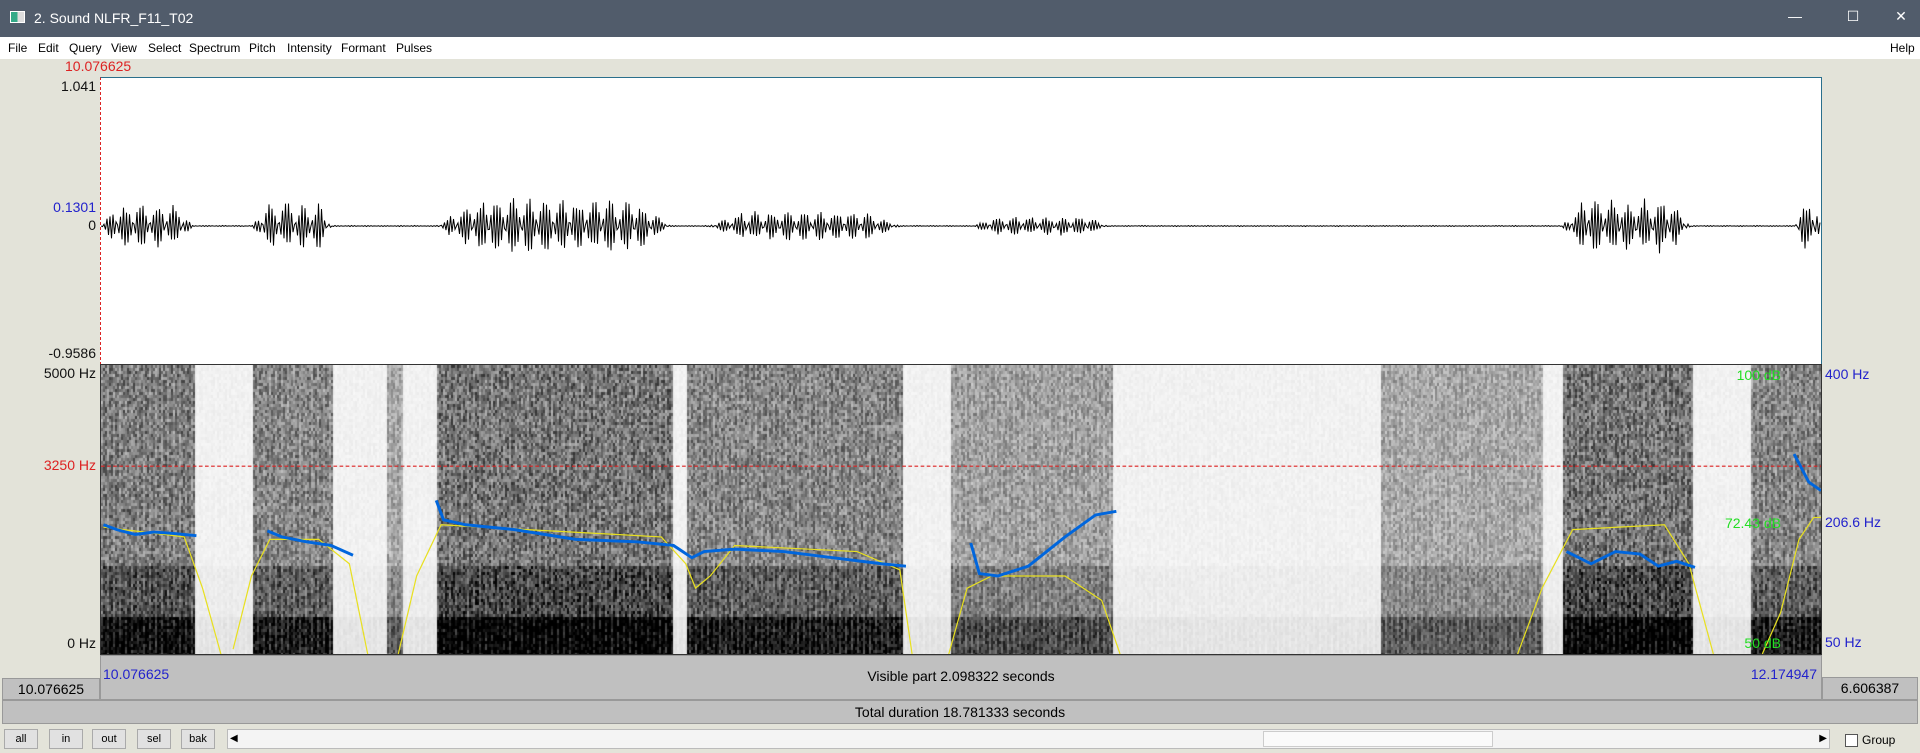 This screenshot has width=1920, height=753. I want to click on visible-end: 12.174947, so click(1783, 674).